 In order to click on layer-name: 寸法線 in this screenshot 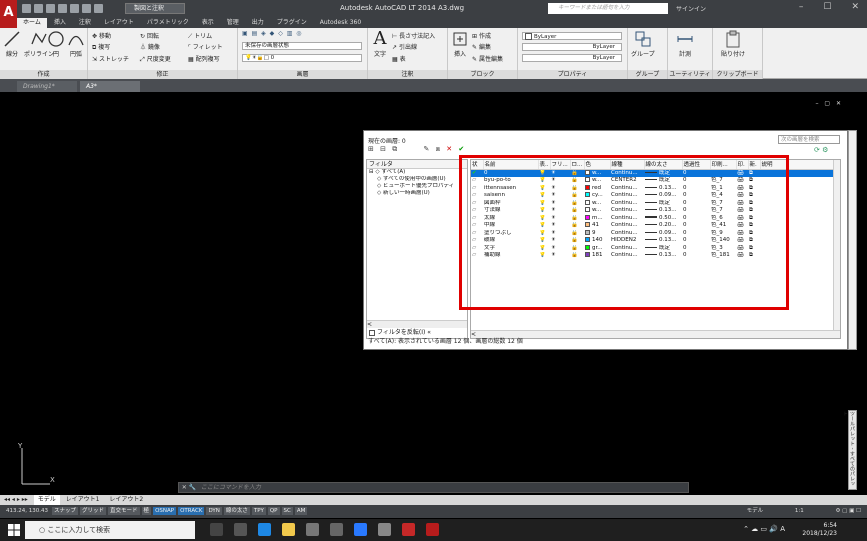, I will do `click(510, 211)`.